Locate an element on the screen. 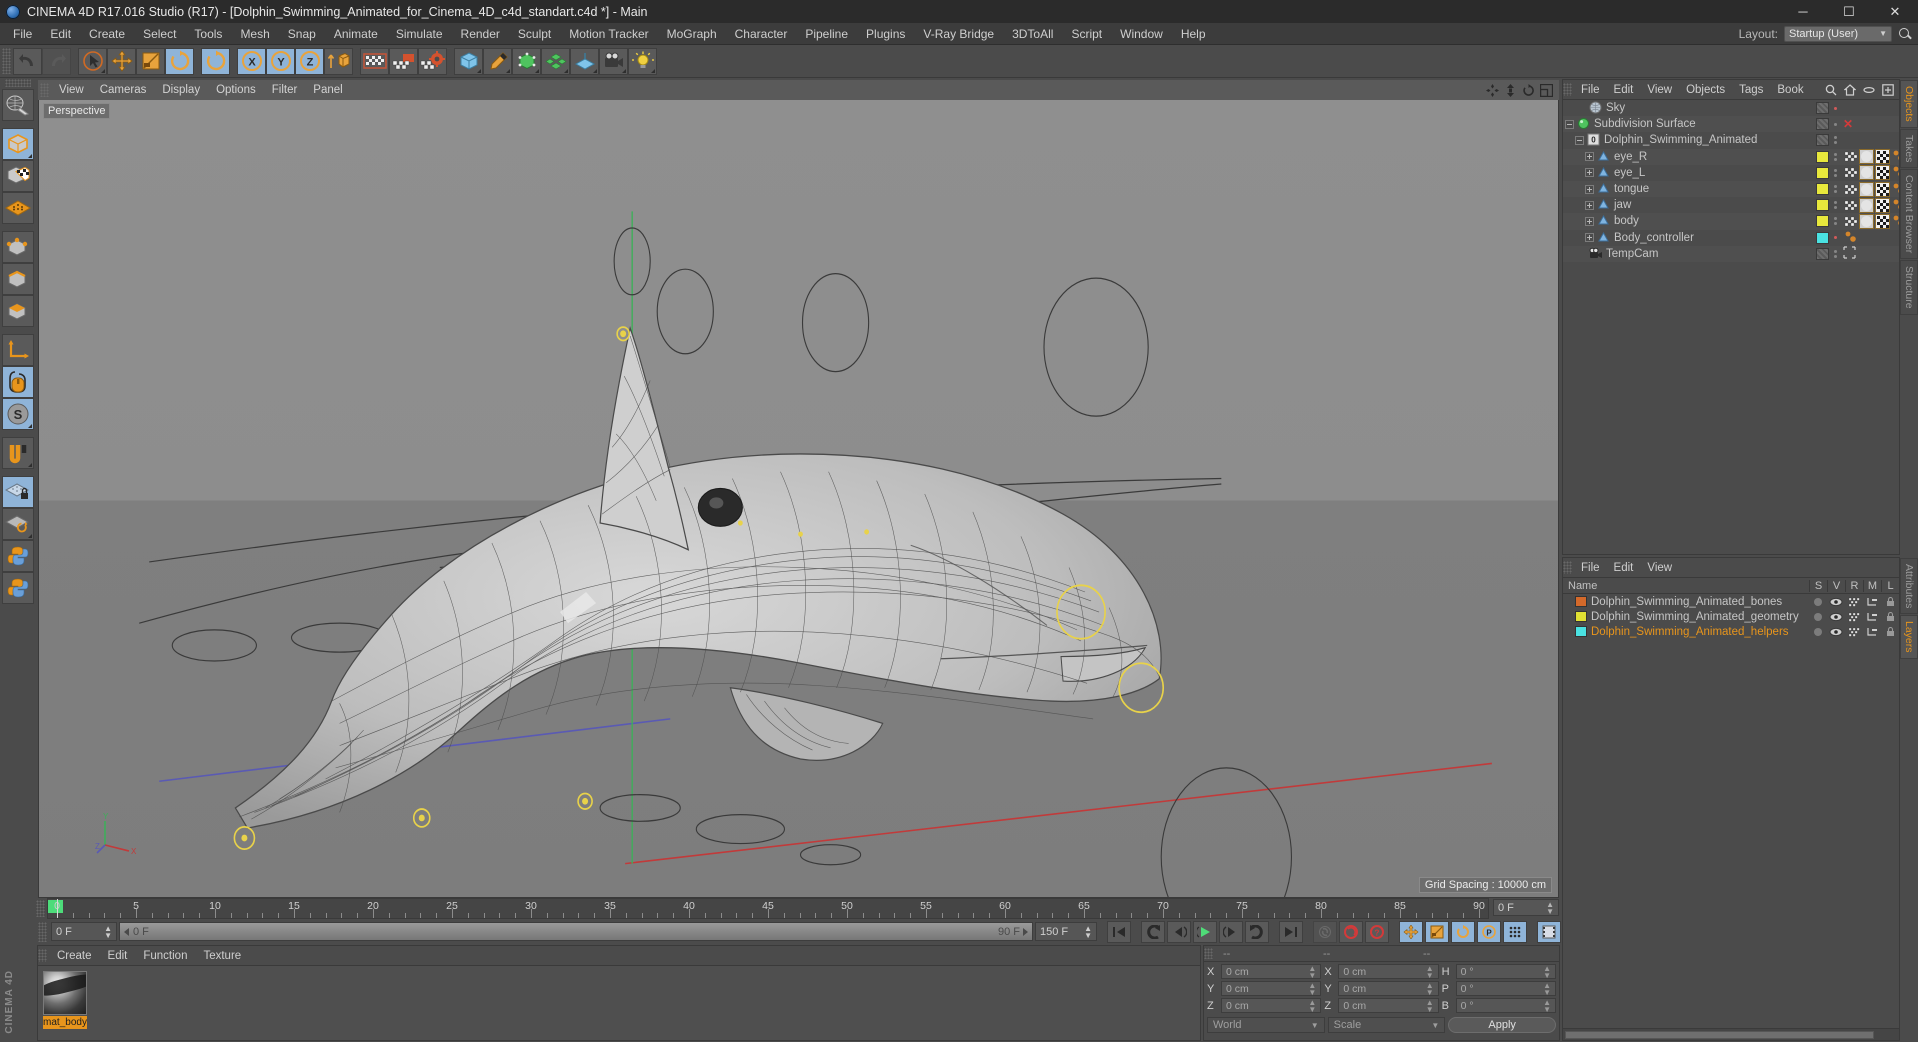  add-generator-button is located at coordinates (526, 61).